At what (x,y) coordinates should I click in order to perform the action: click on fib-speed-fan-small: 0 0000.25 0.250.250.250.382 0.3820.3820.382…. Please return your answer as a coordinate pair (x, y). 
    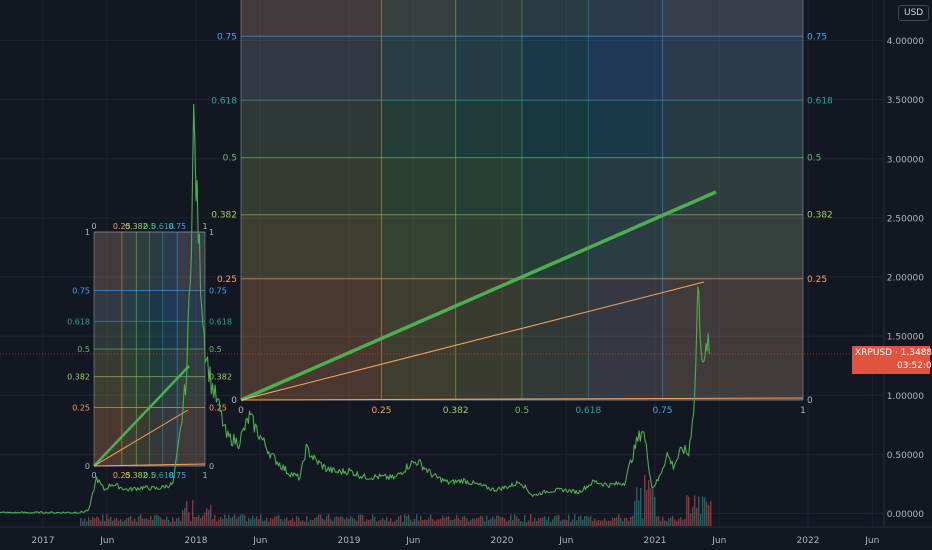
    Looking at the image, I should click on (149, 351).